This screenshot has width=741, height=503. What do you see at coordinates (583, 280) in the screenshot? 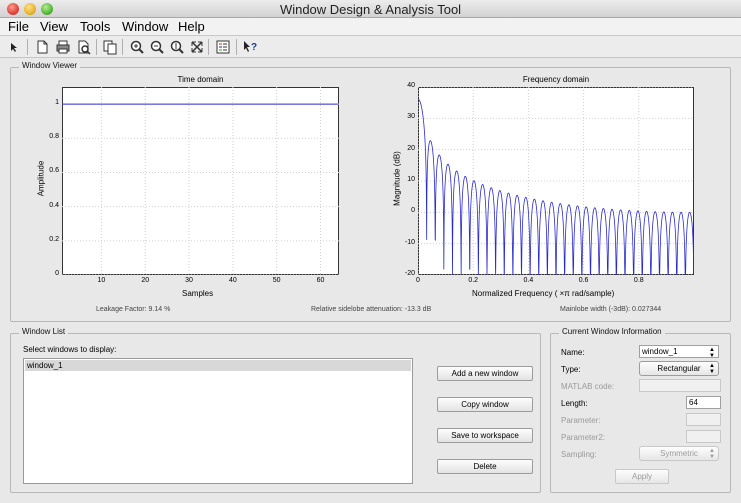
I see `freq-xtick-label: 0.6` at bounding box center [583, 280].